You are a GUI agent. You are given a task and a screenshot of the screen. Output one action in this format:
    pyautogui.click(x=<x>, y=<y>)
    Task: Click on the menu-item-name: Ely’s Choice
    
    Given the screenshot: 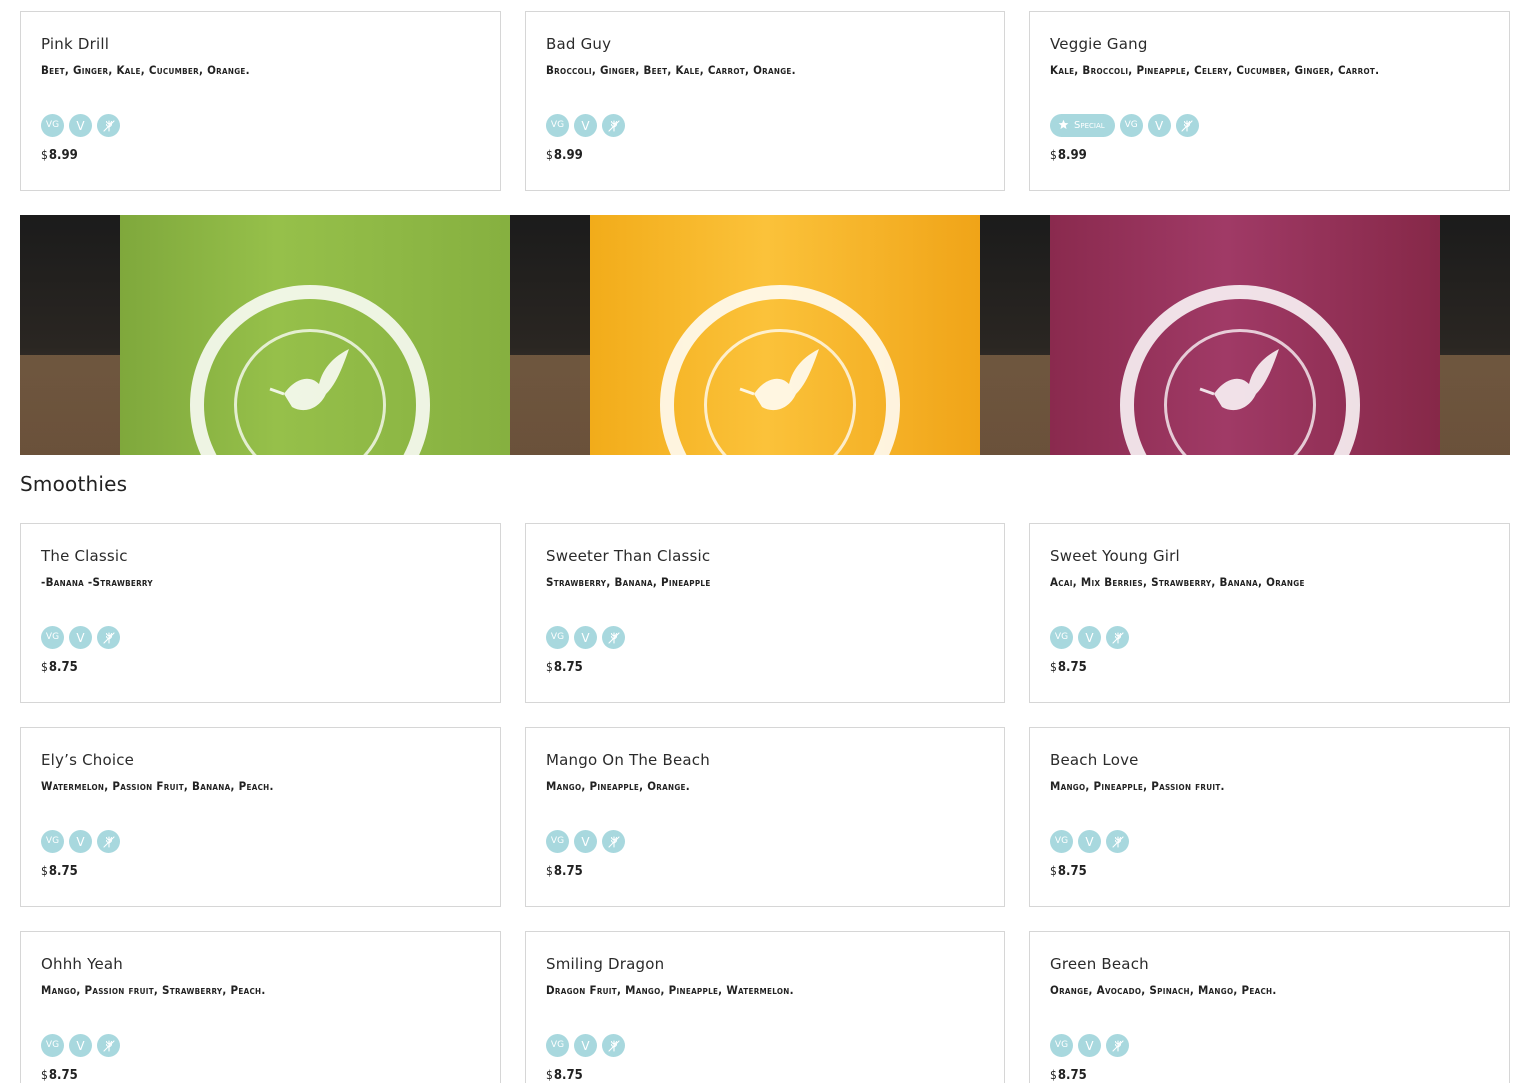 What is the action you would take?
    pyautogui.click(x=88, y=760)
    